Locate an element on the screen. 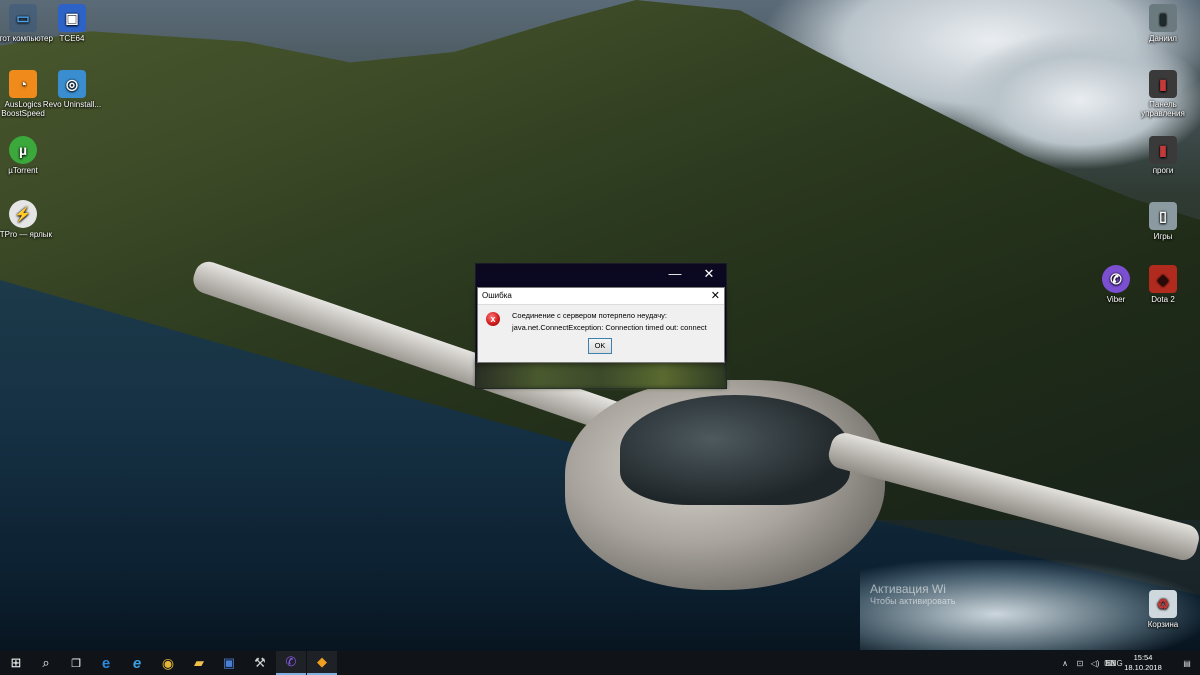 This screenshot has height=675, width=1200. viber-button: ✆ is located at coordinates (291, 663).